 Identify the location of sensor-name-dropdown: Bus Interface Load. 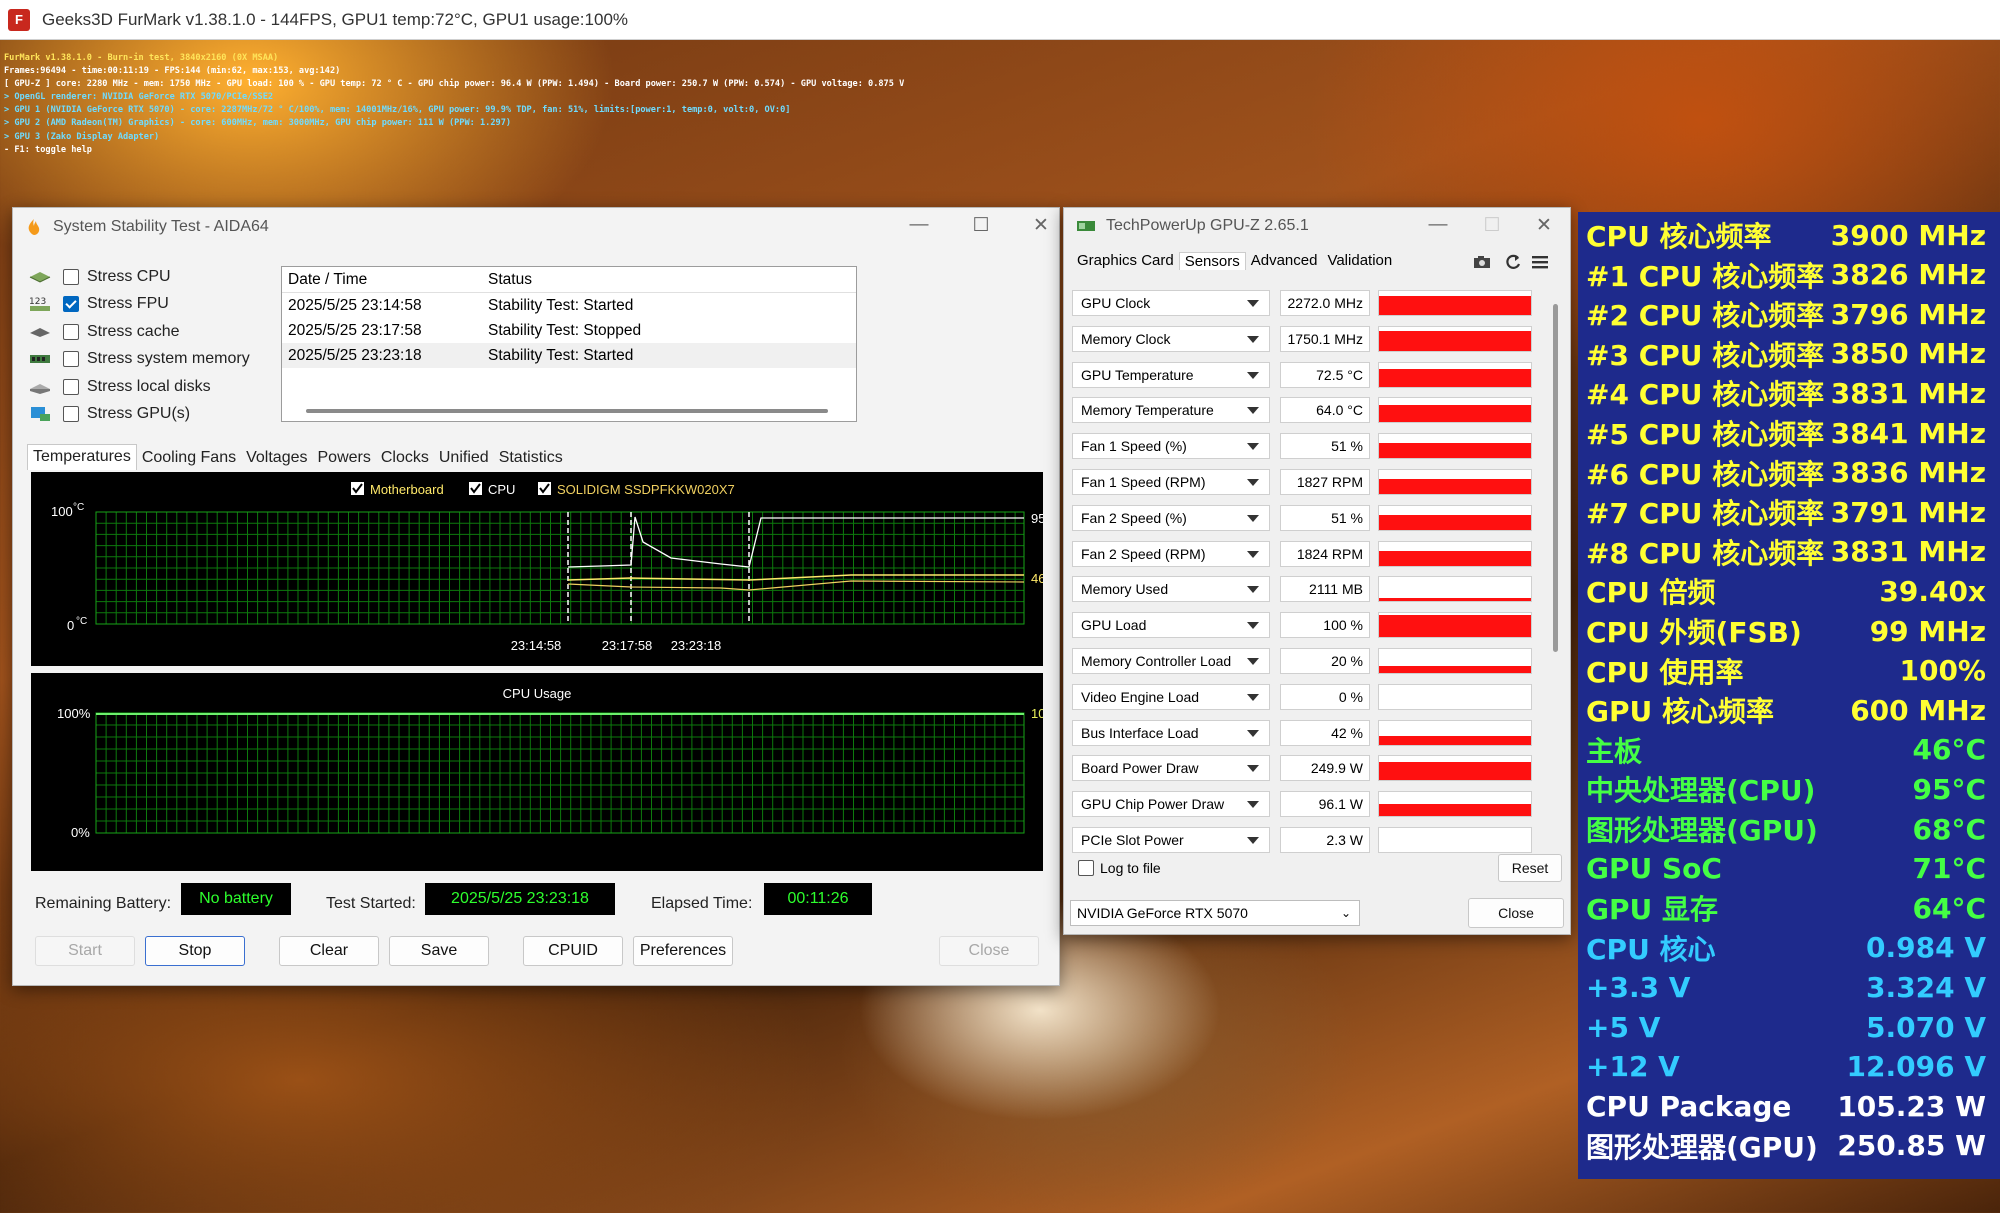
(1171, 732).